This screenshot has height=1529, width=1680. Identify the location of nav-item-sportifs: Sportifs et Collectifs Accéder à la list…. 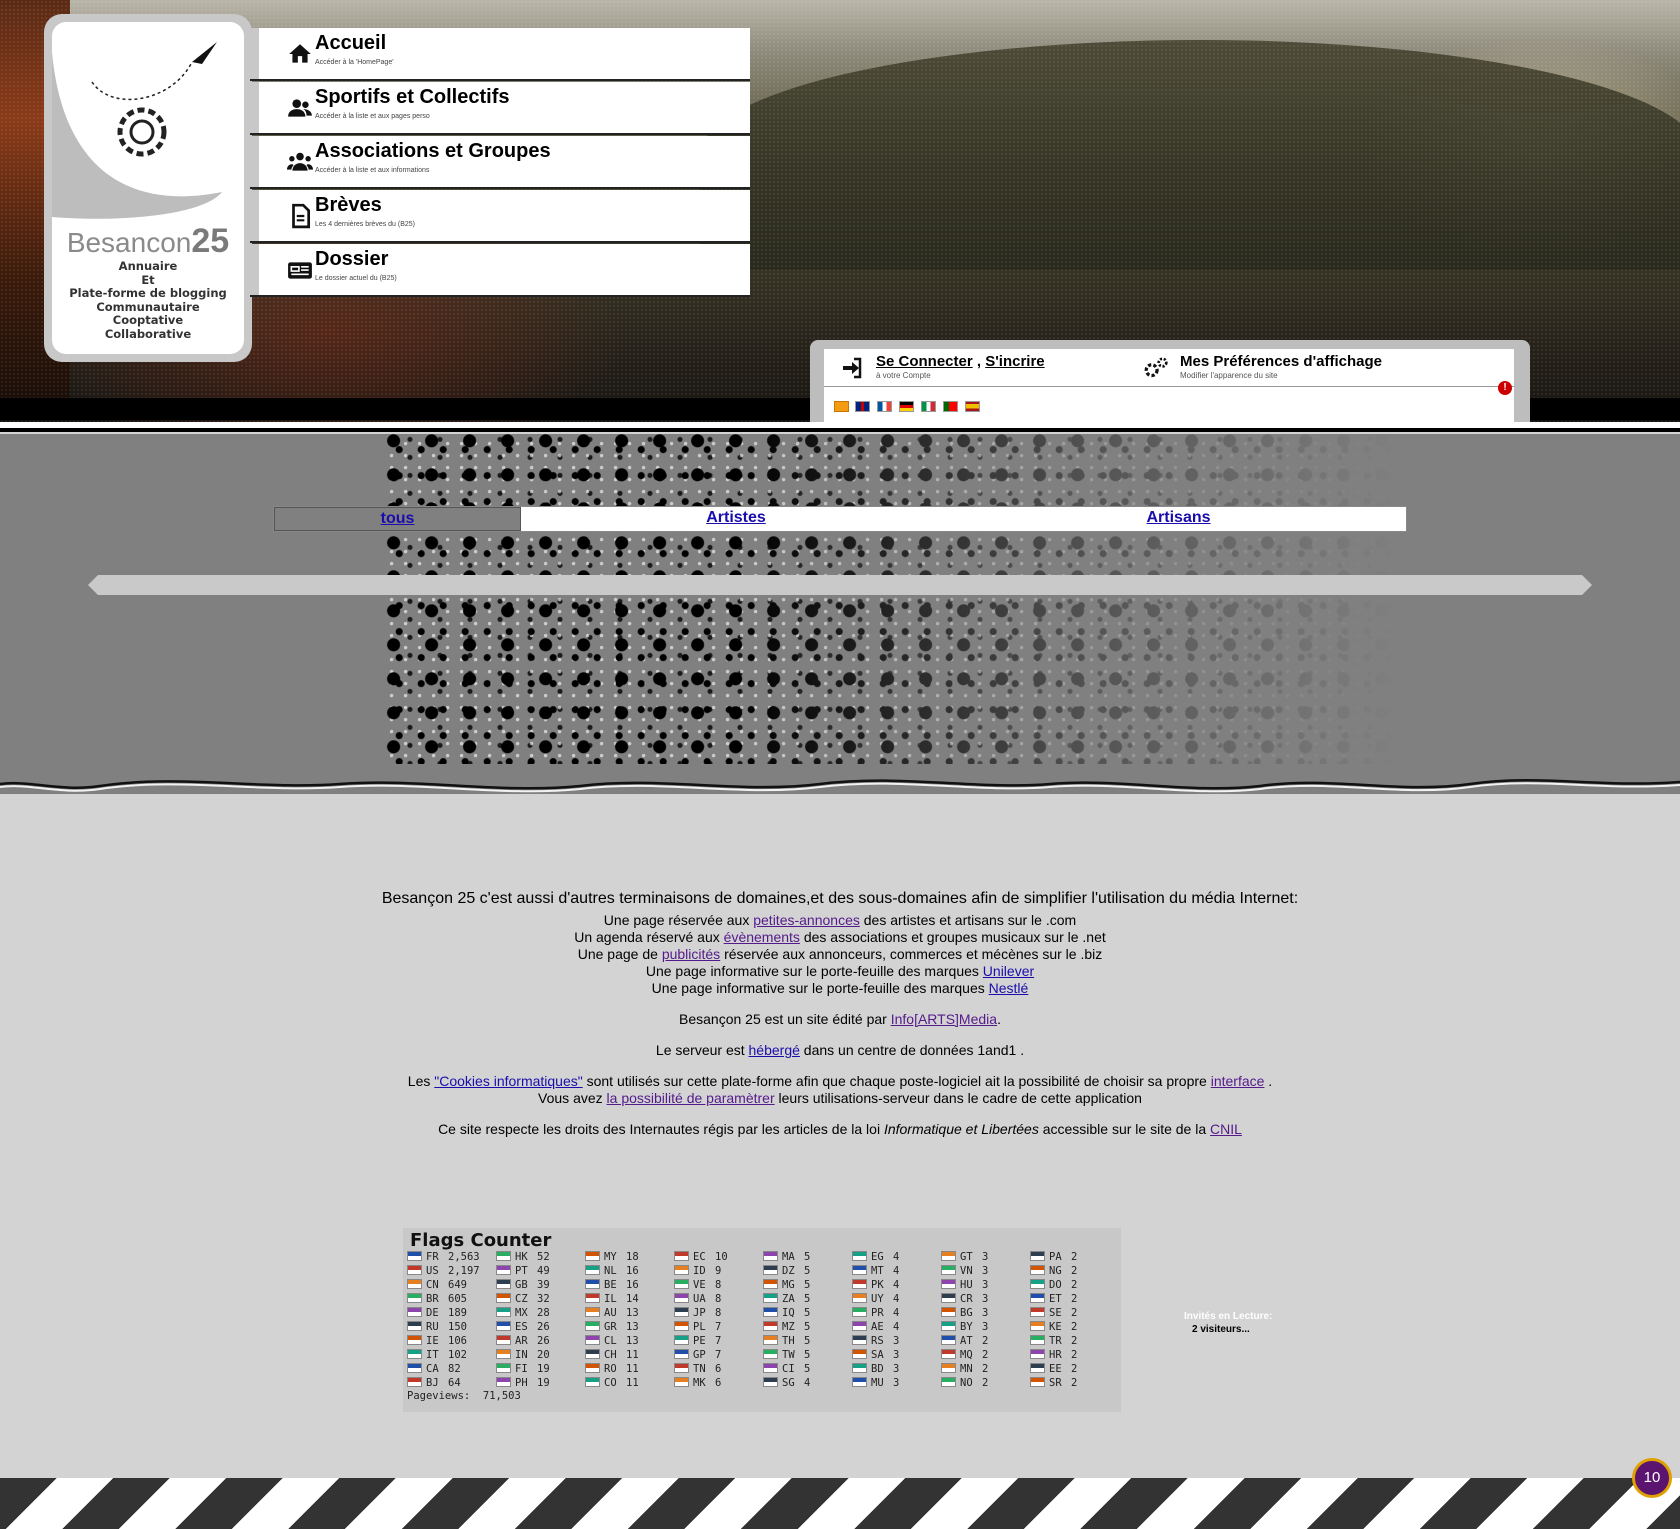
(500, 107).